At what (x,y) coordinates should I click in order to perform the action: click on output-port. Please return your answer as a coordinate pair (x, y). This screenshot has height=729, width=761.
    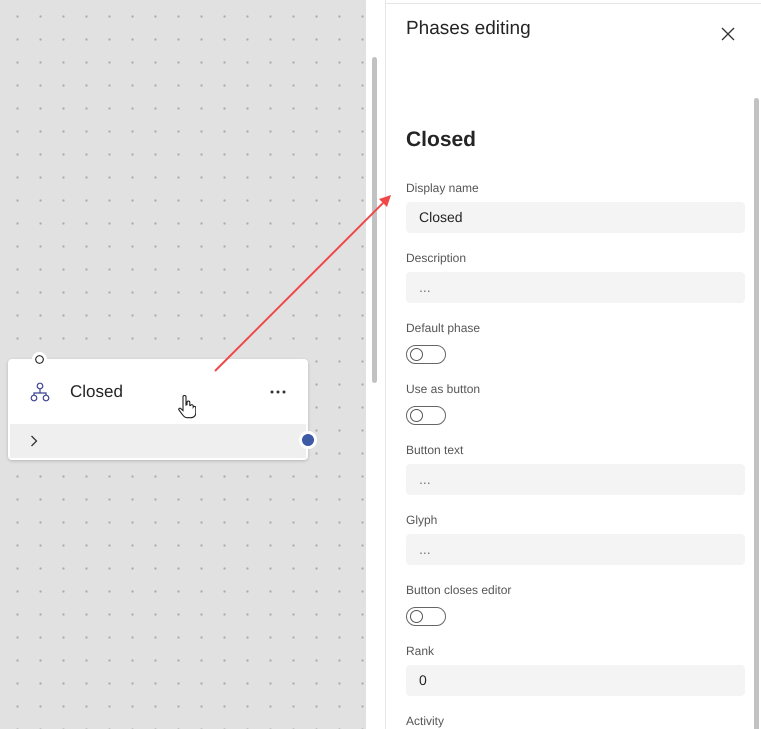
    Looking at the image, I should click on (308, 440).